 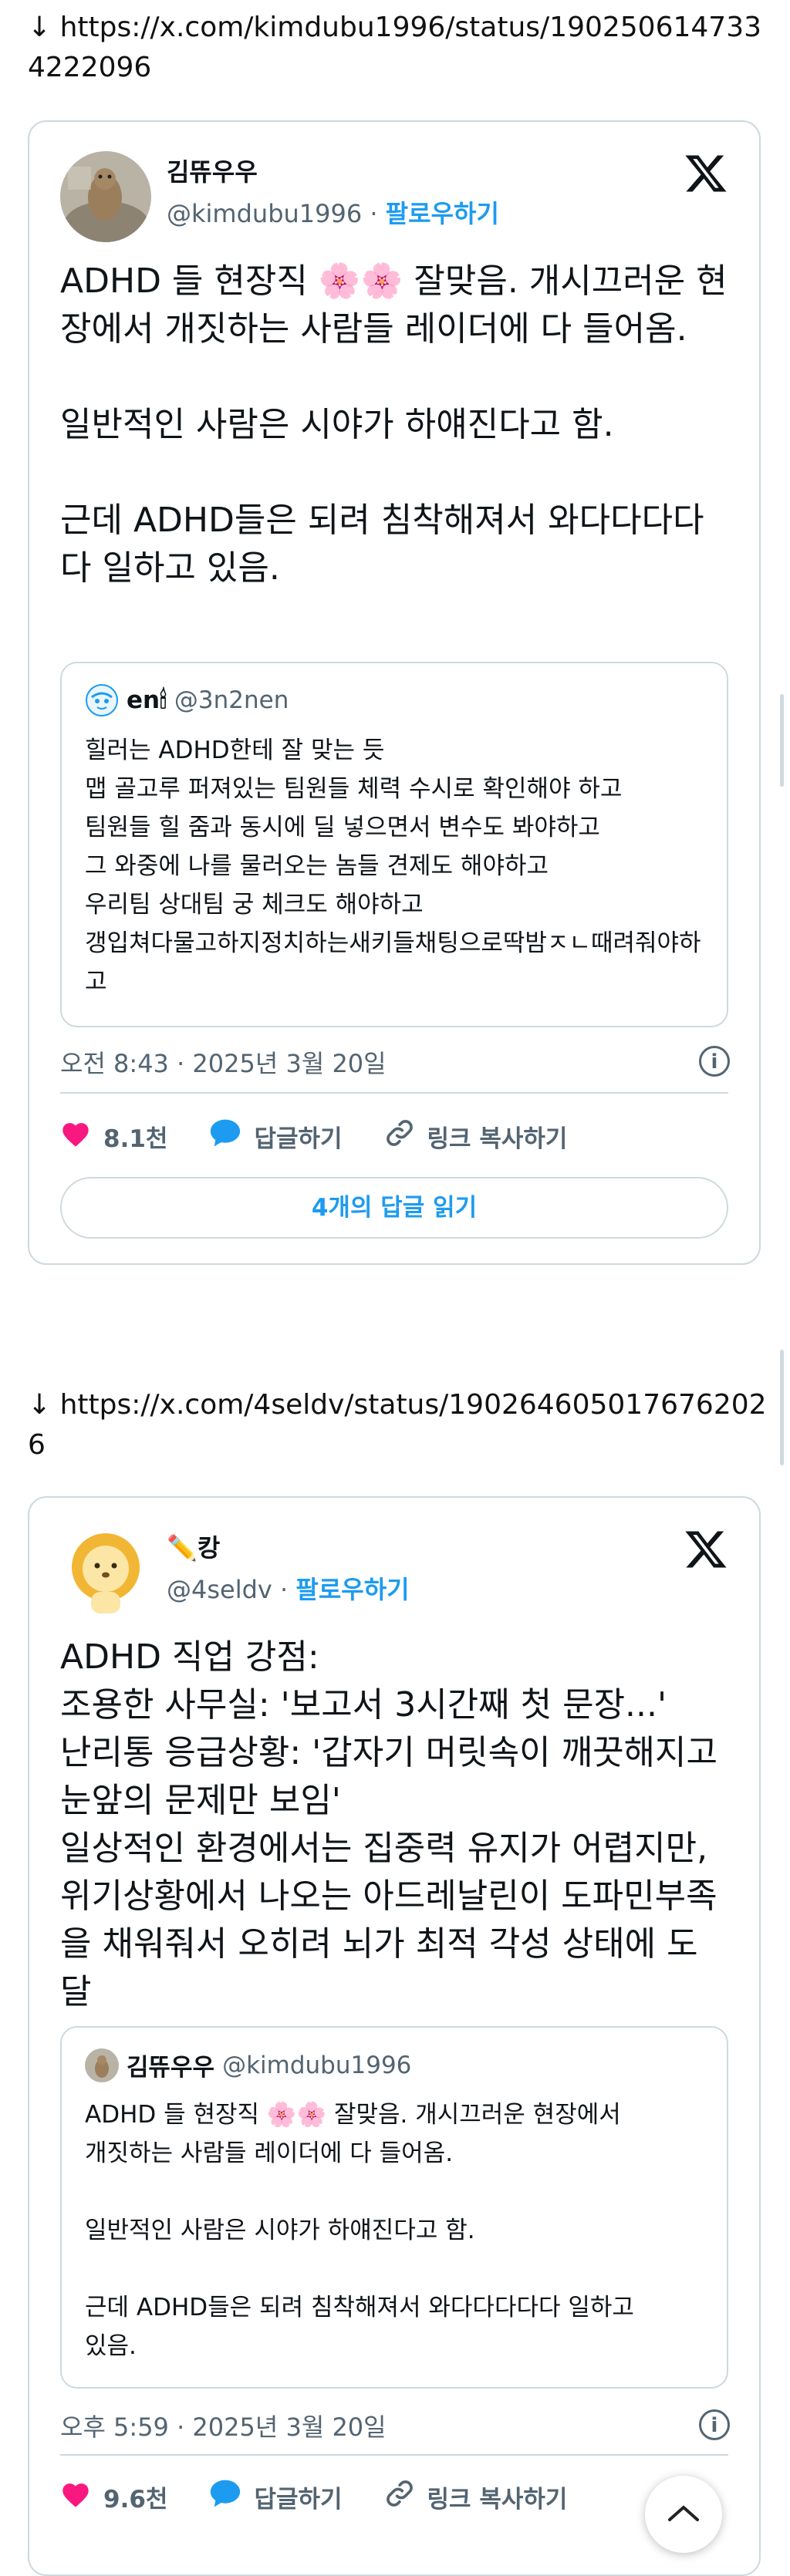 I want to click on timestamp: 오전 8:43 · 2025년 3월 20일, so click(x=223, y=1062).